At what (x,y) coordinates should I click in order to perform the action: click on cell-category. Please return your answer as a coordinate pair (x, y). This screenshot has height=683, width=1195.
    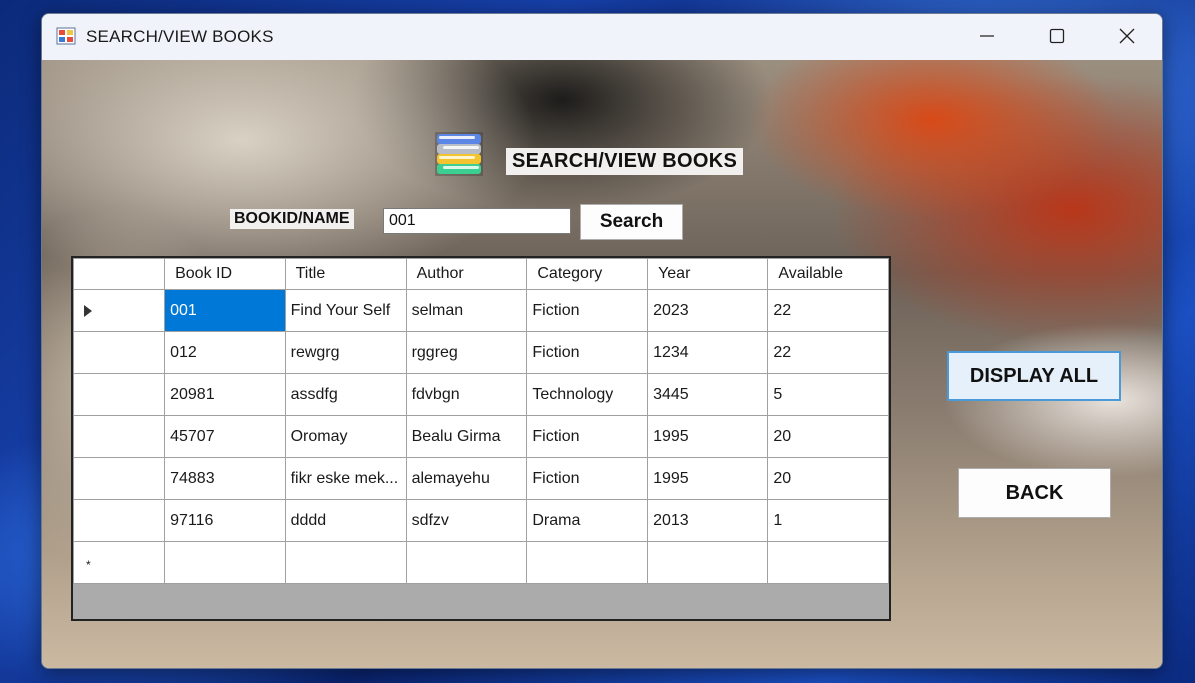
    Looking at the image, I should click on (587, 562).